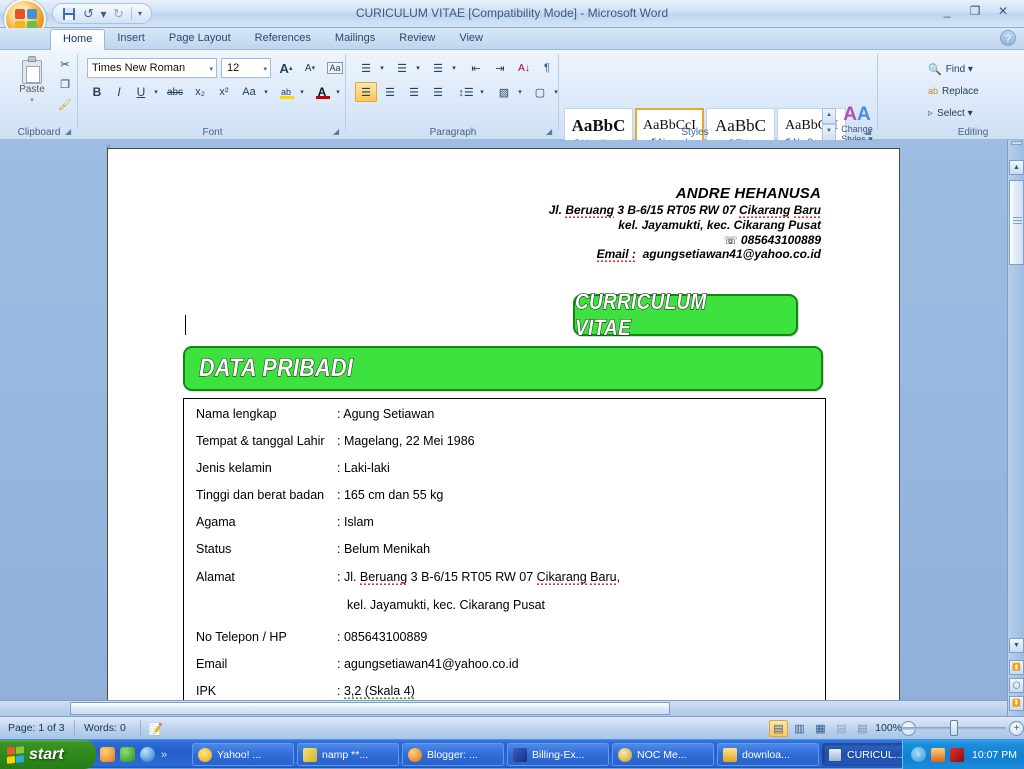  What do you see at coordinates (265, 69) in the screenshot?
I see `font-size-dropdown-icon: ▾` at bounding box center [265, 69].